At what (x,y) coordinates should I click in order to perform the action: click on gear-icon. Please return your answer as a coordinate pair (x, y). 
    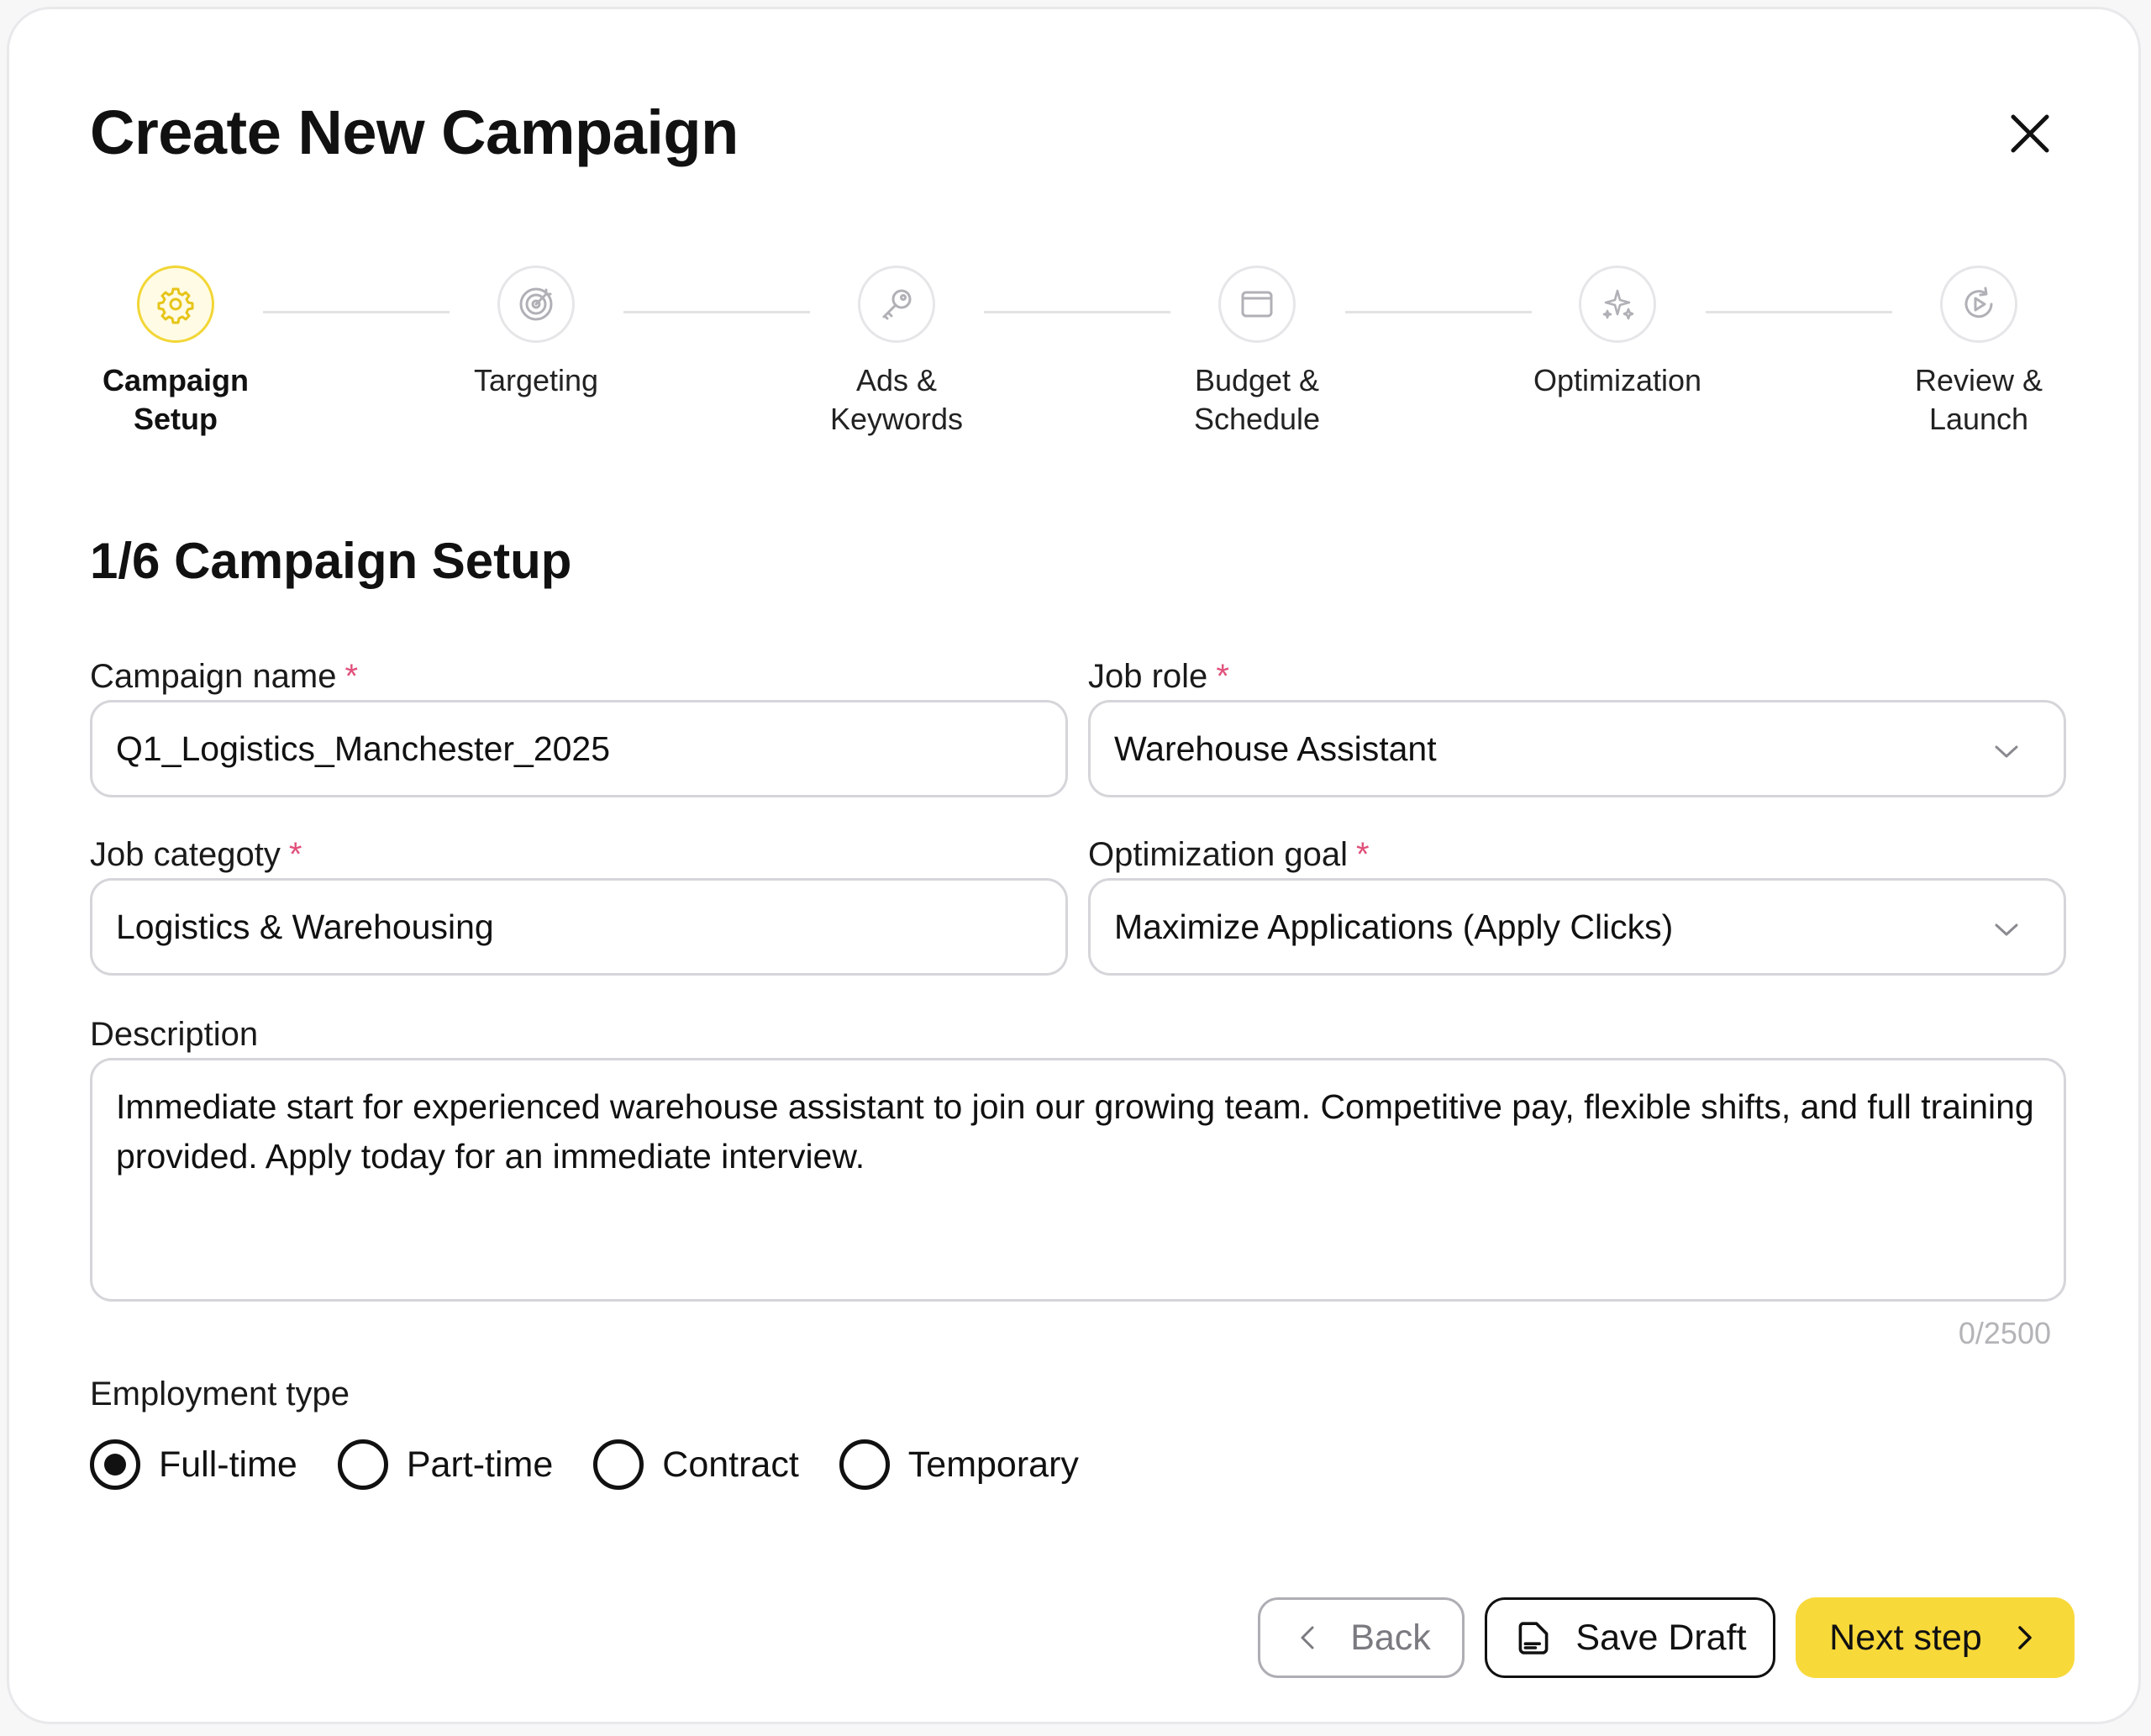
    Looking at the image, I should click on (175, 305).